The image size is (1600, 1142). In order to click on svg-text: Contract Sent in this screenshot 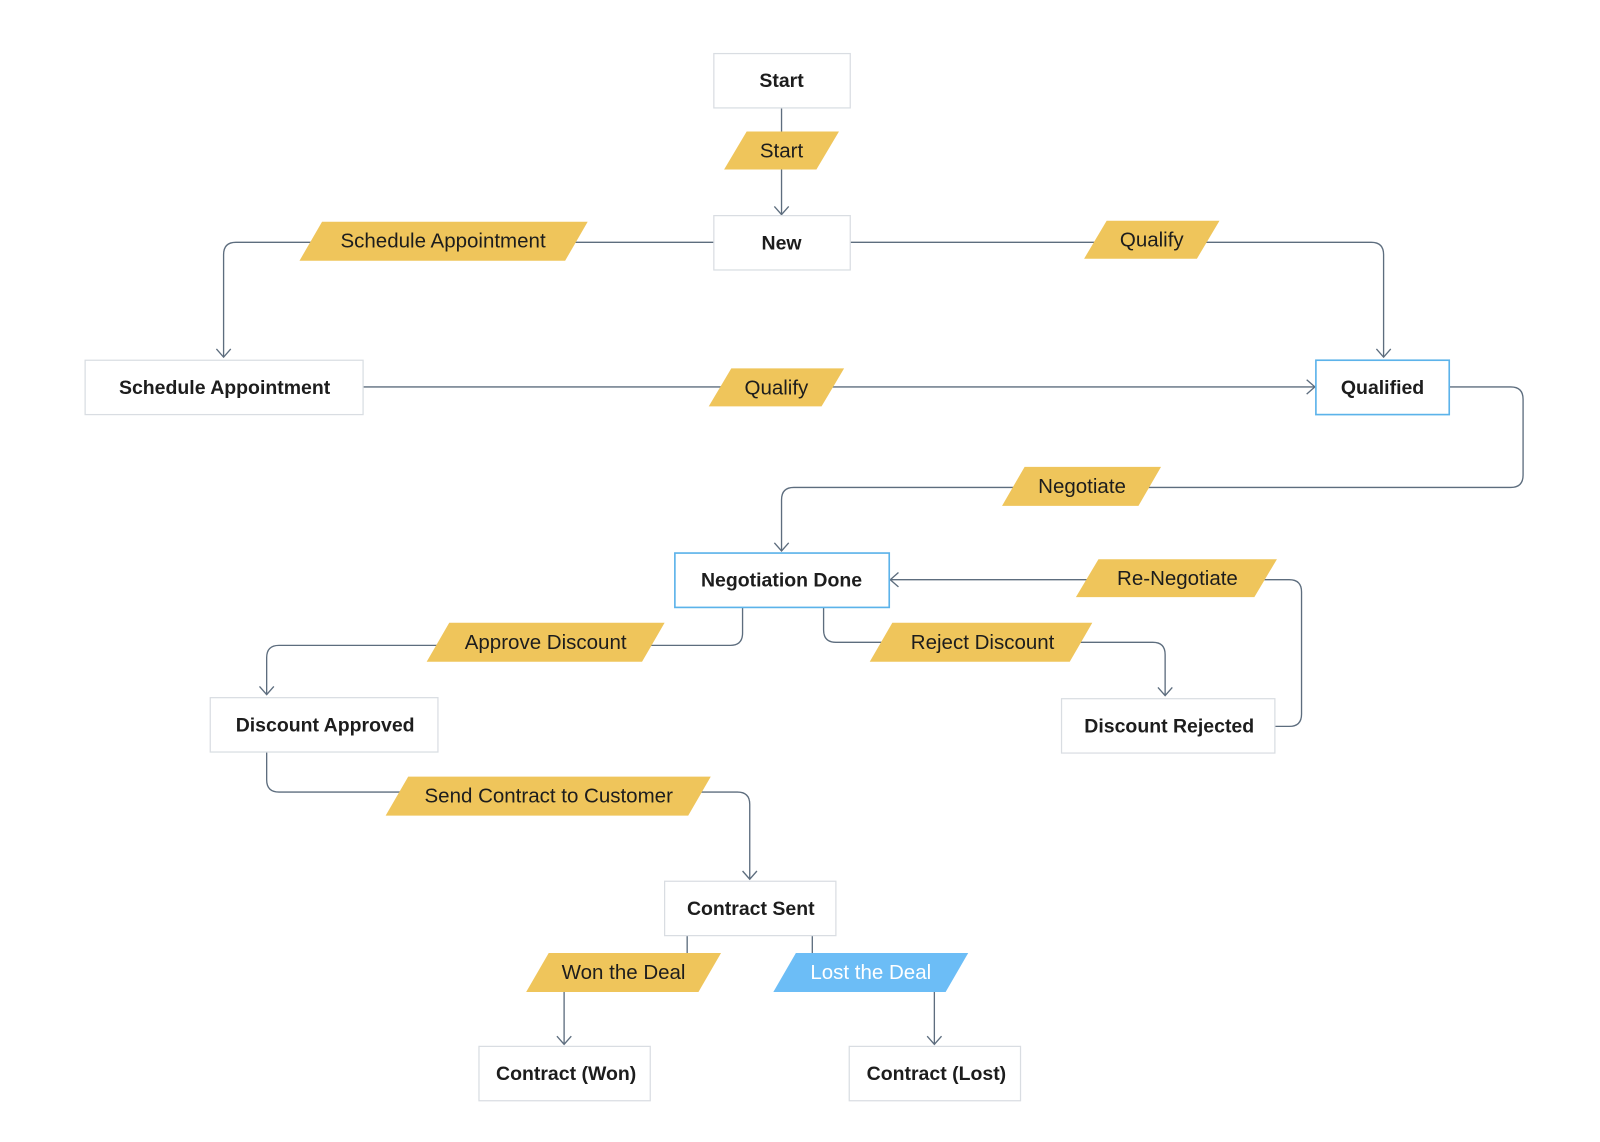, I will do `click(751, 909)`.